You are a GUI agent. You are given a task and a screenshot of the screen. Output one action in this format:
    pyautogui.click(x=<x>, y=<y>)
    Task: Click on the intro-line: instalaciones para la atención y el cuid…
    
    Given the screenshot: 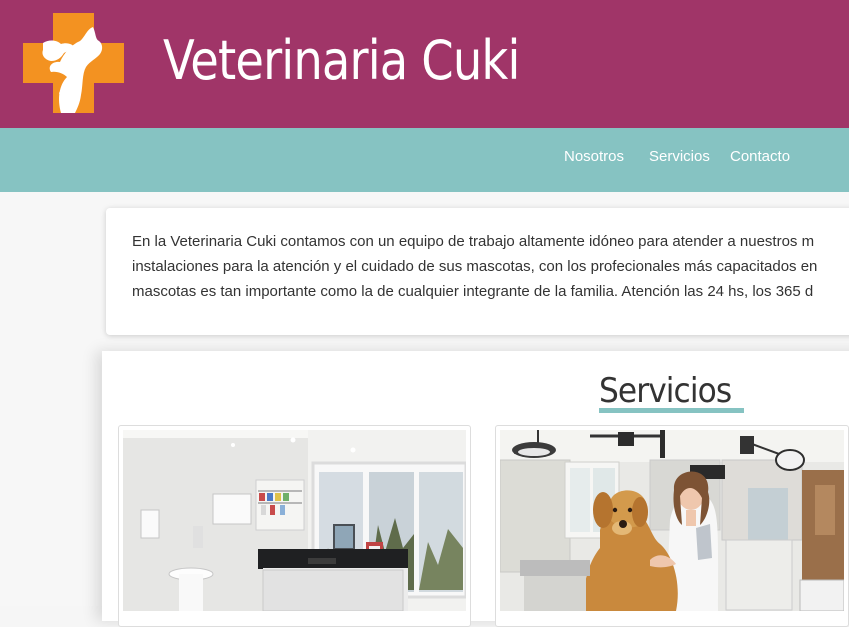 What is the action you would take?
    pyautogui.click(x=475, y=266)
    